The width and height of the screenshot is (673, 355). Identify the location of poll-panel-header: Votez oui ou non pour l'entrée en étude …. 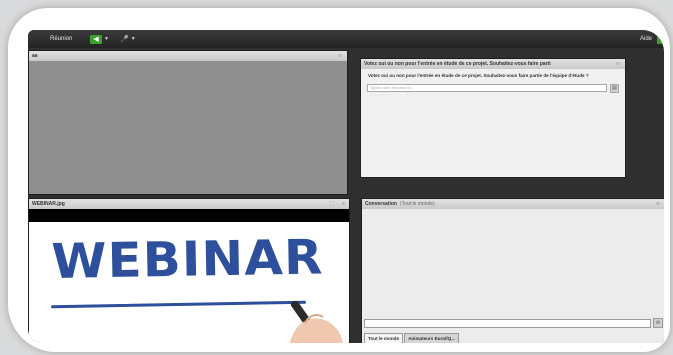
(493, 64).